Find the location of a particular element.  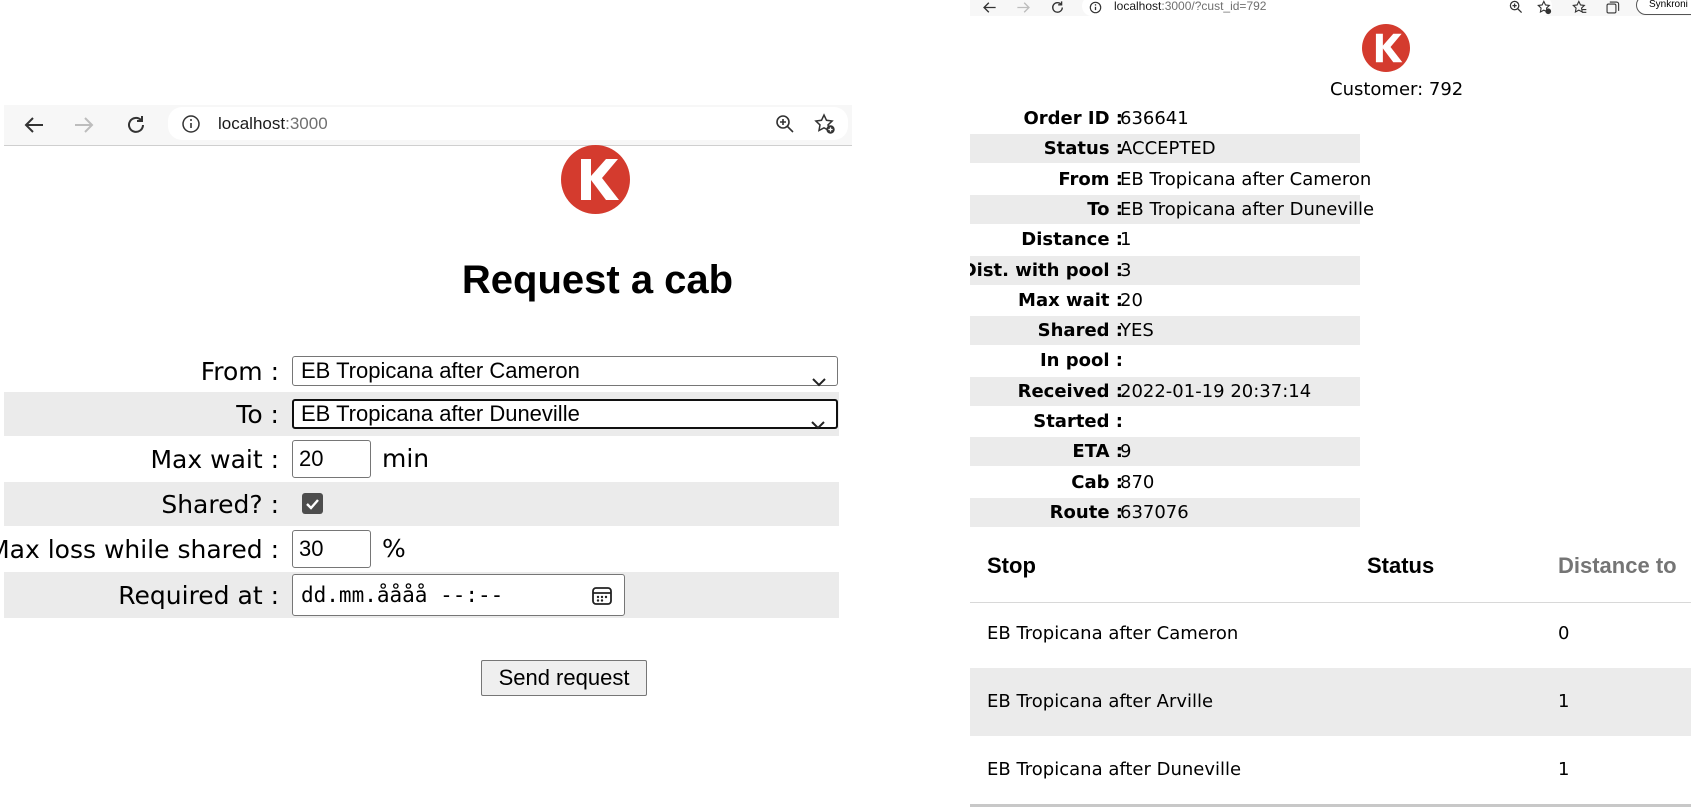

address-bar: localhost:3000/?cust_id=792 is located at coordinates (1317, 8).